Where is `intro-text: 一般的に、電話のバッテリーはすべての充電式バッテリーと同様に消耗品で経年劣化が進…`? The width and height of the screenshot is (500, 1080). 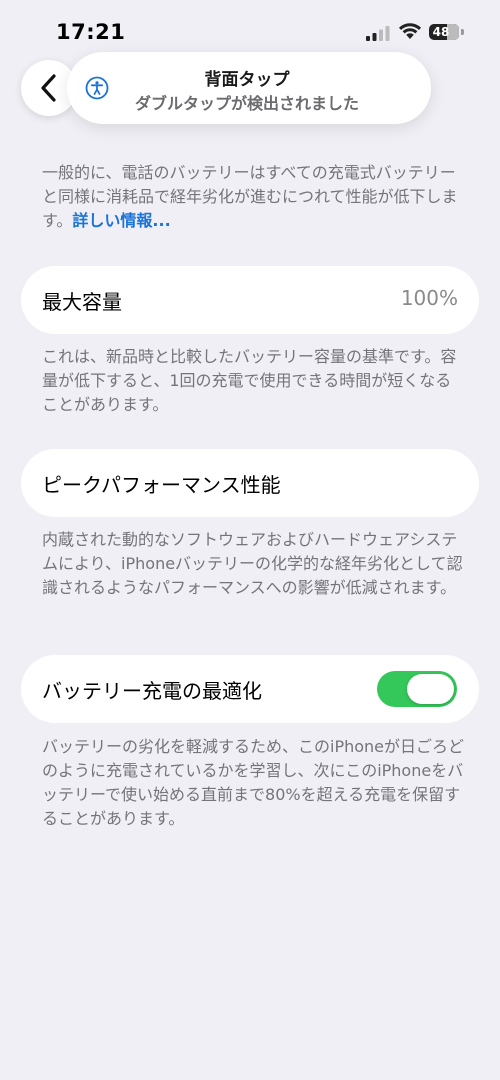
intro-text: 一般的に、電話のバッテリーはすべての充電式バッテリーと同様に消耗品で経年劣化が進… is located at coordinates (254, 197).